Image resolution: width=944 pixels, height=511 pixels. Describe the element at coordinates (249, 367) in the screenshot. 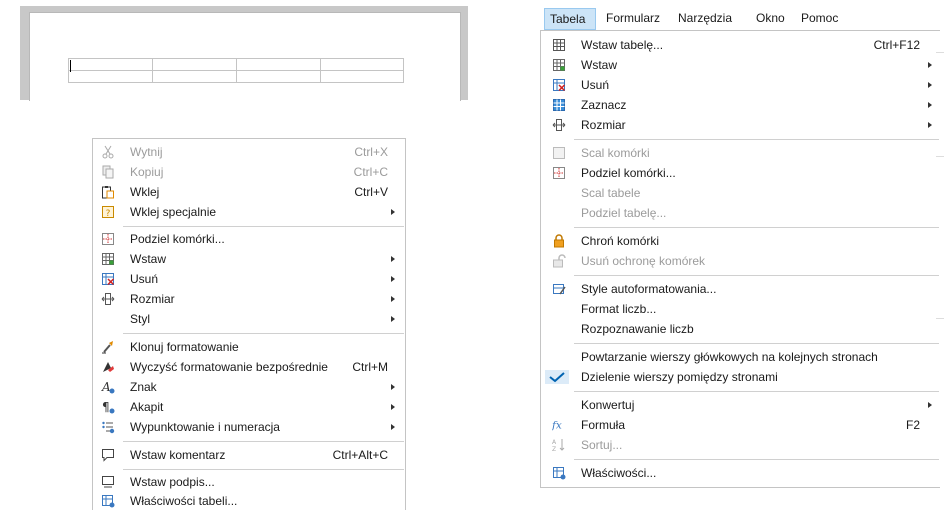

I see `menu-item-clear-direct-formatting: Wyczyść formatowanie bezpośrednie Ctrl+M` at that location.